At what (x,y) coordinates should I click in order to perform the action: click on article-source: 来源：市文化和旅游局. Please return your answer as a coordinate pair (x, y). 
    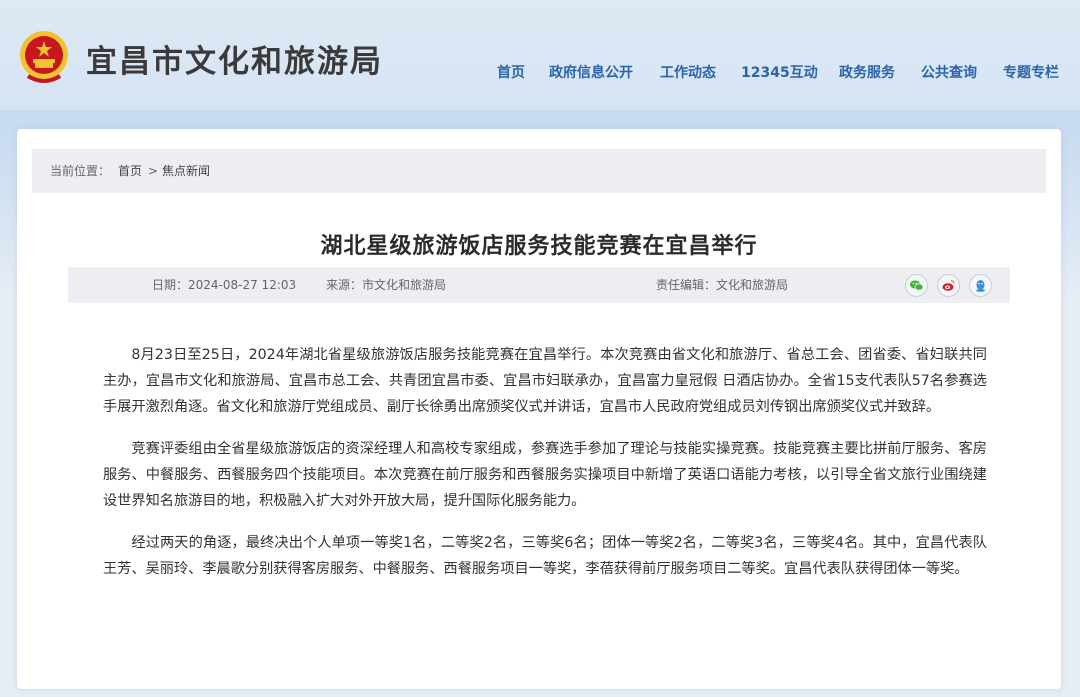
    Looking at the image, I should click on (386, 285).